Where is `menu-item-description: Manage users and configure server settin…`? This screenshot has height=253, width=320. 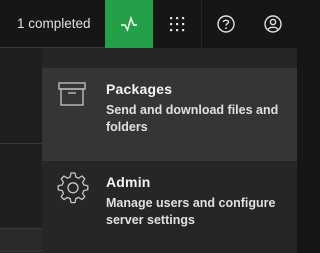 menu-item-description: Manage users and configure server settin… is located at coordinates (191, 211).